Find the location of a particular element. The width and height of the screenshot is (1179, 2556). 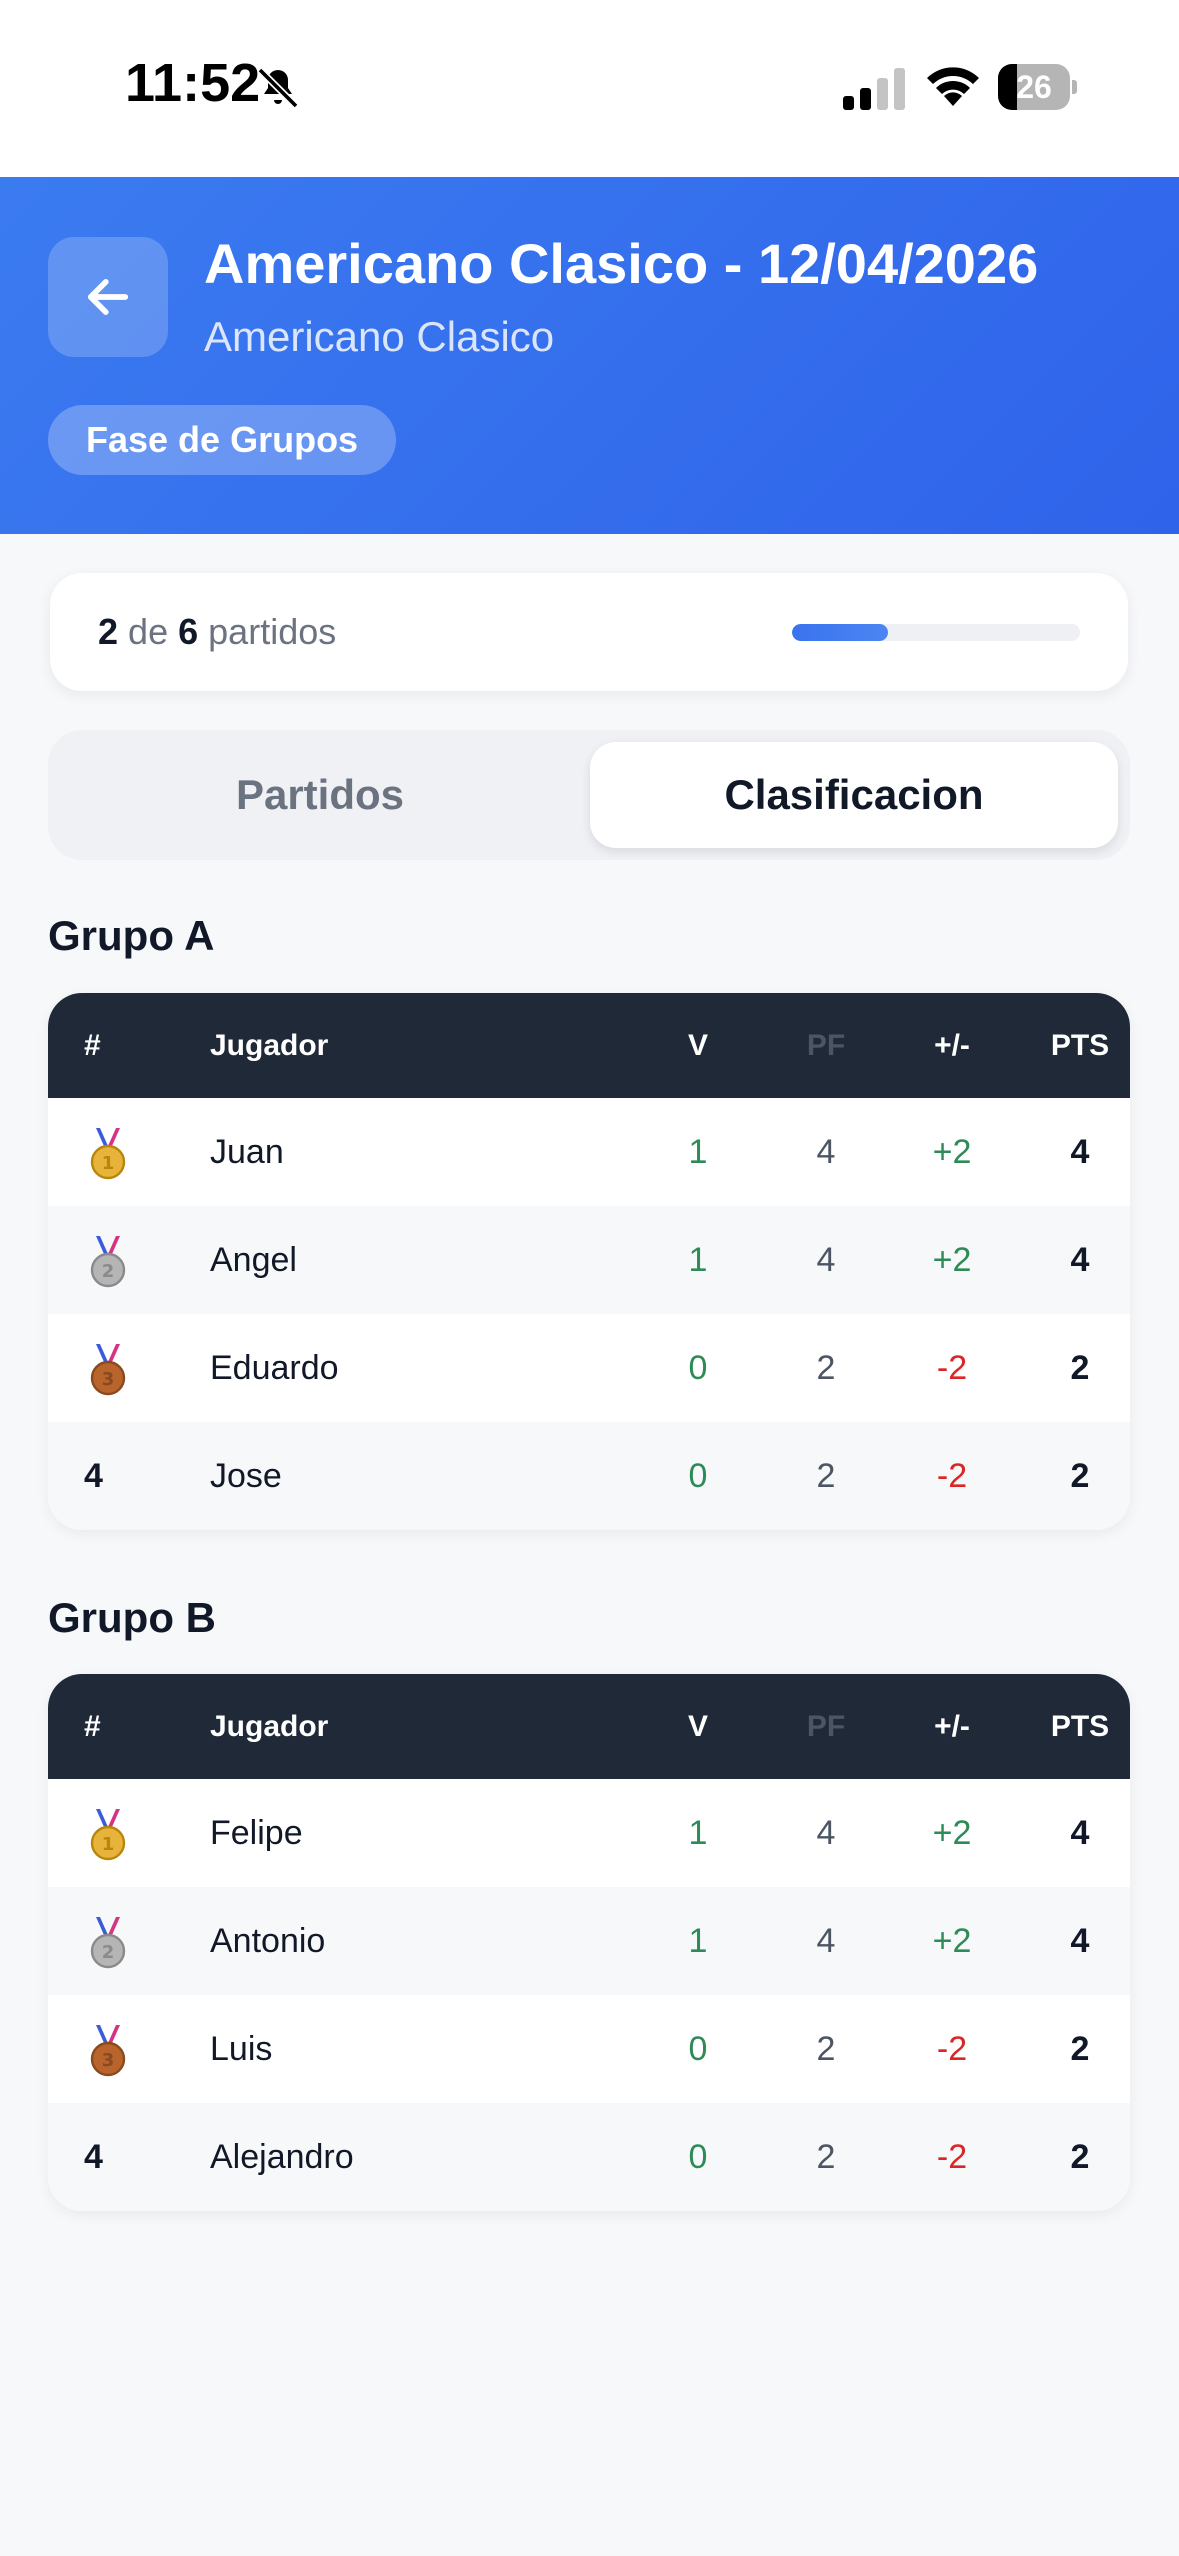

group-title: Grupo A is located at coordinates (131, 935).